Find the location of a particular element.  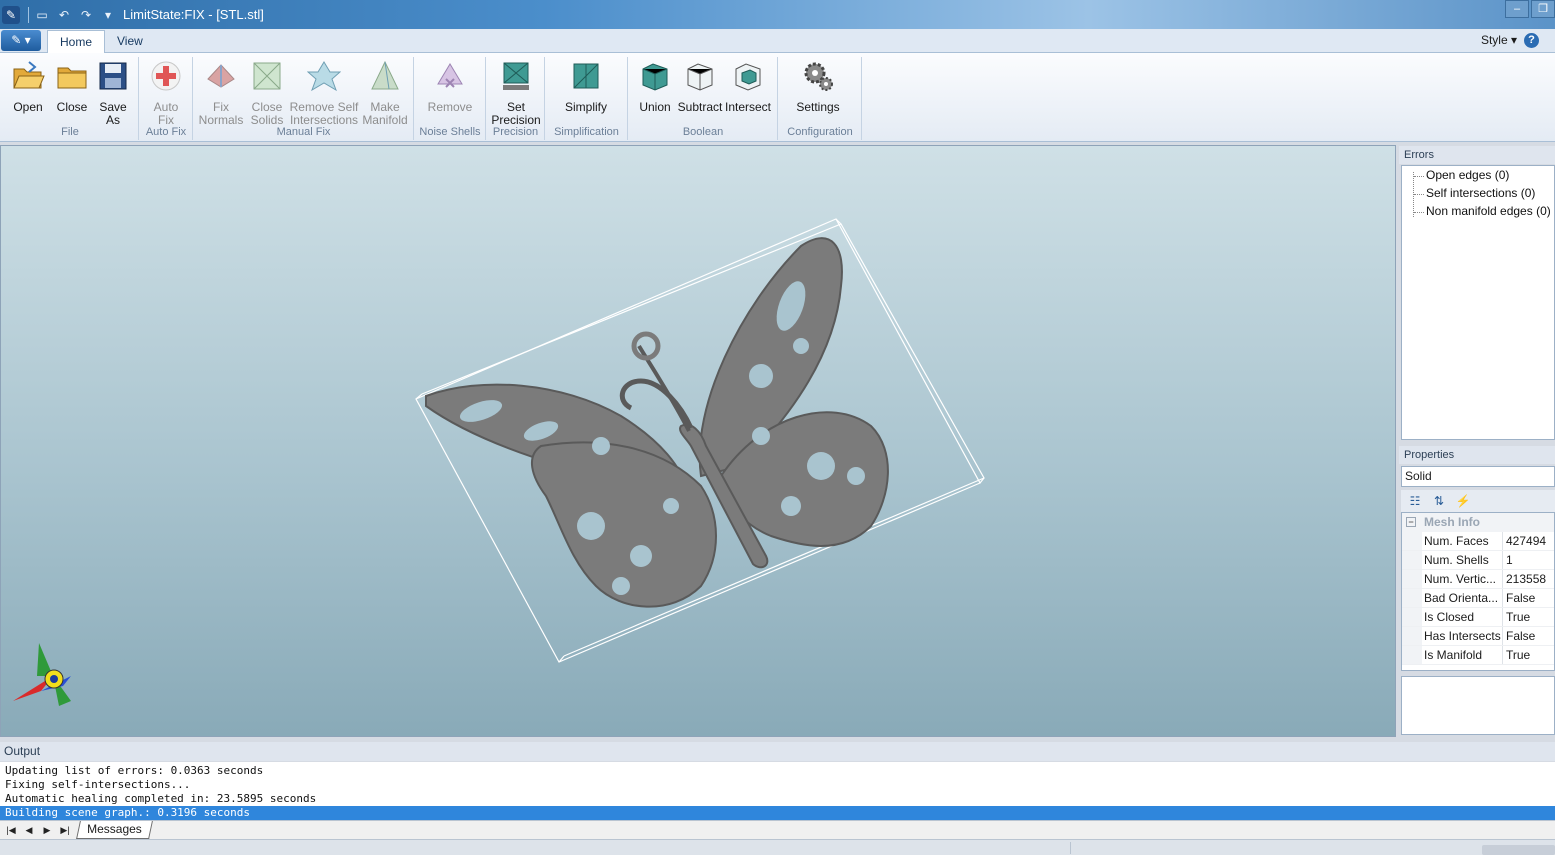

first-tab-icon: |◀ is located at coordinates (11, 830).